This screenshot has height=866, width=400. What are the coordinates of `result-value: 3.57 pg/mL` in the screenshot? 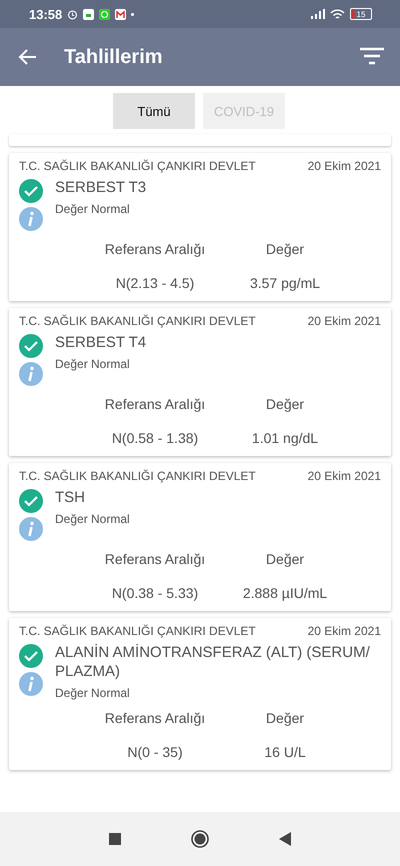 It's located at (285, 283).